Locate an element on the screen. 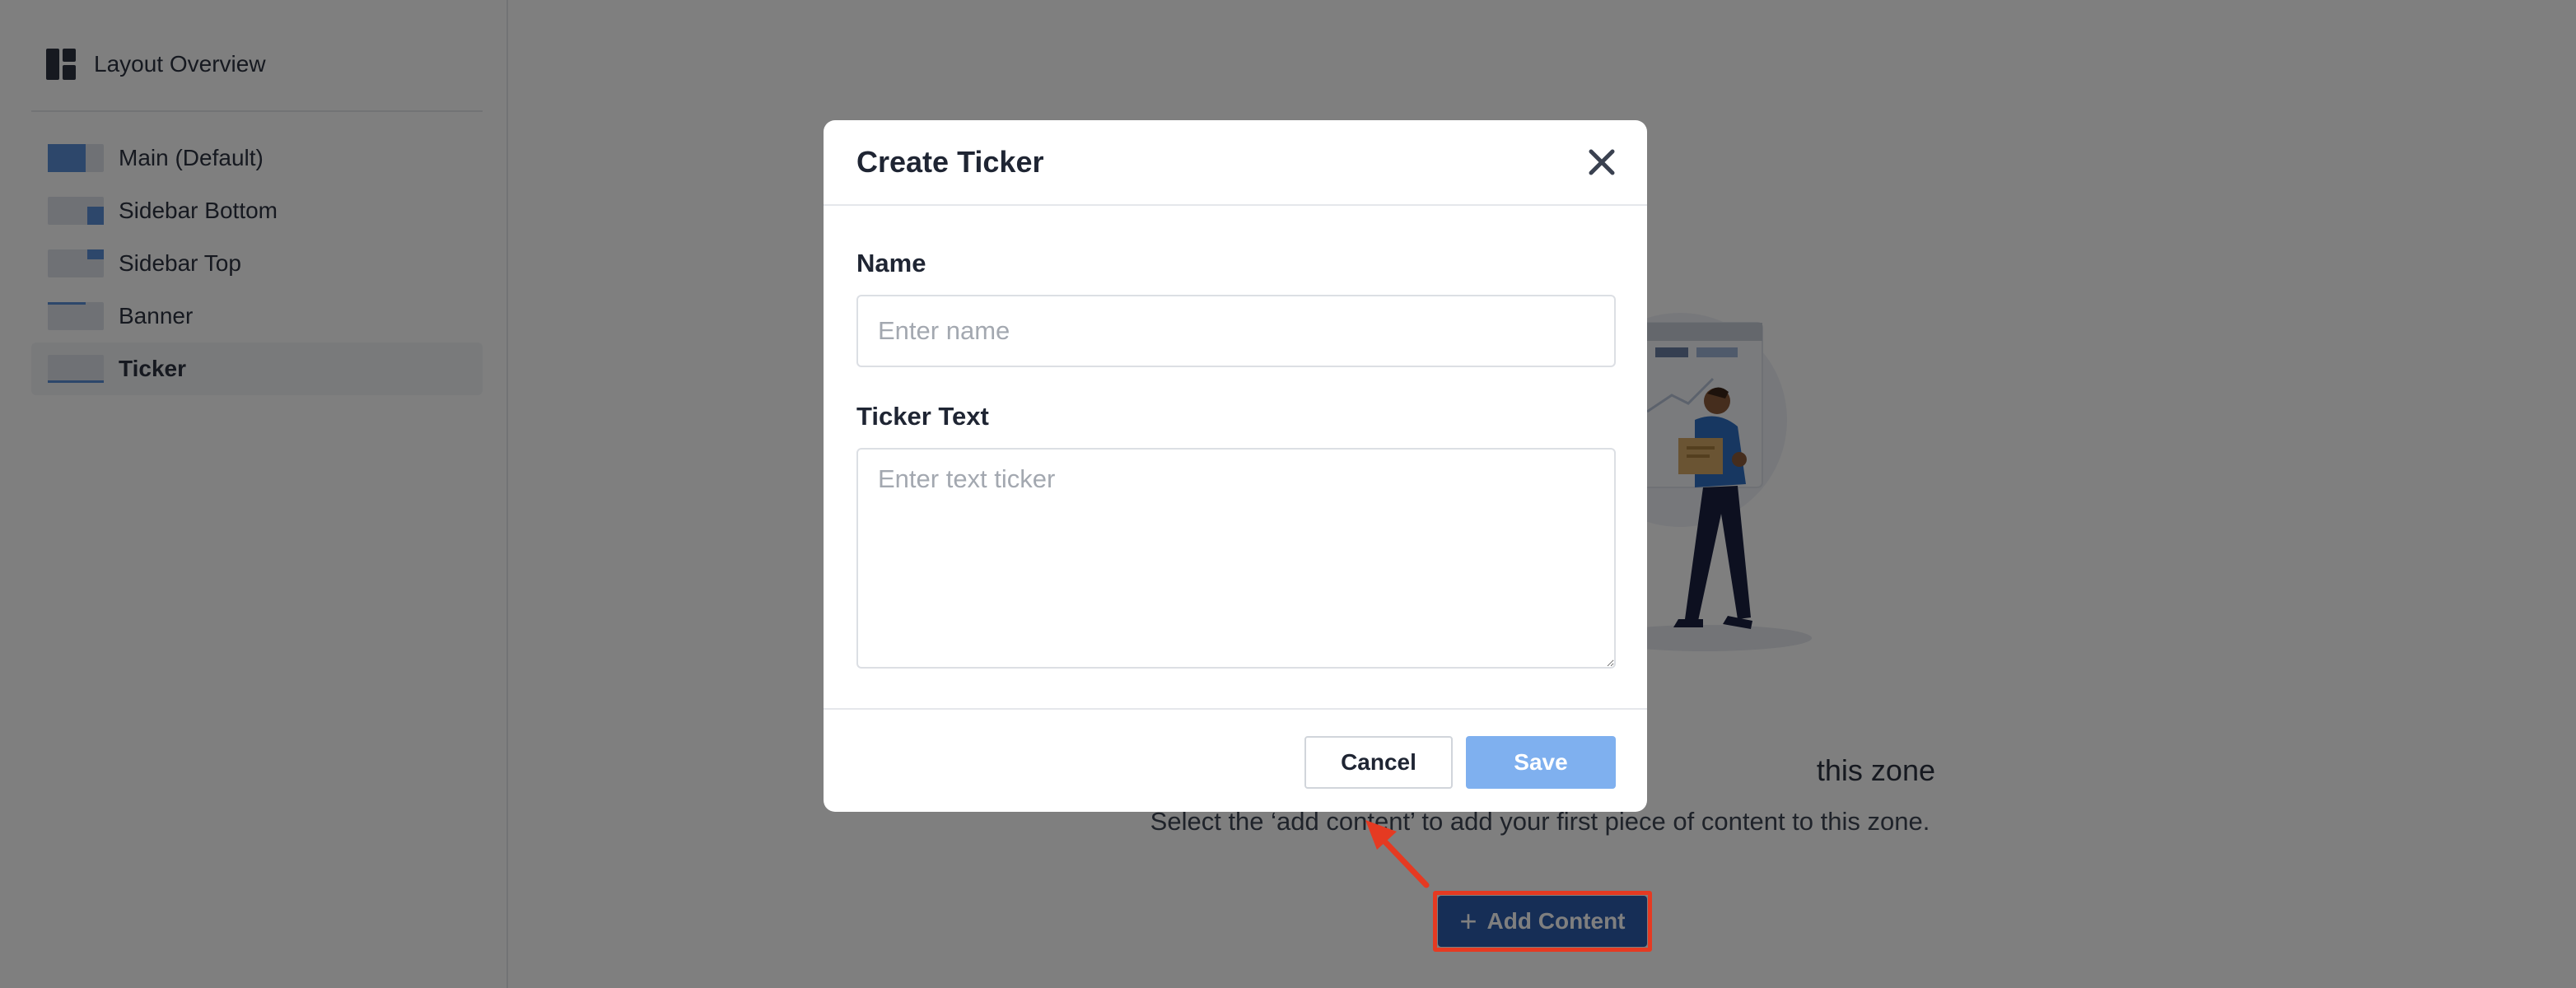 The image size is (2576, 988). name-input is located at coordinates (1236, 331).